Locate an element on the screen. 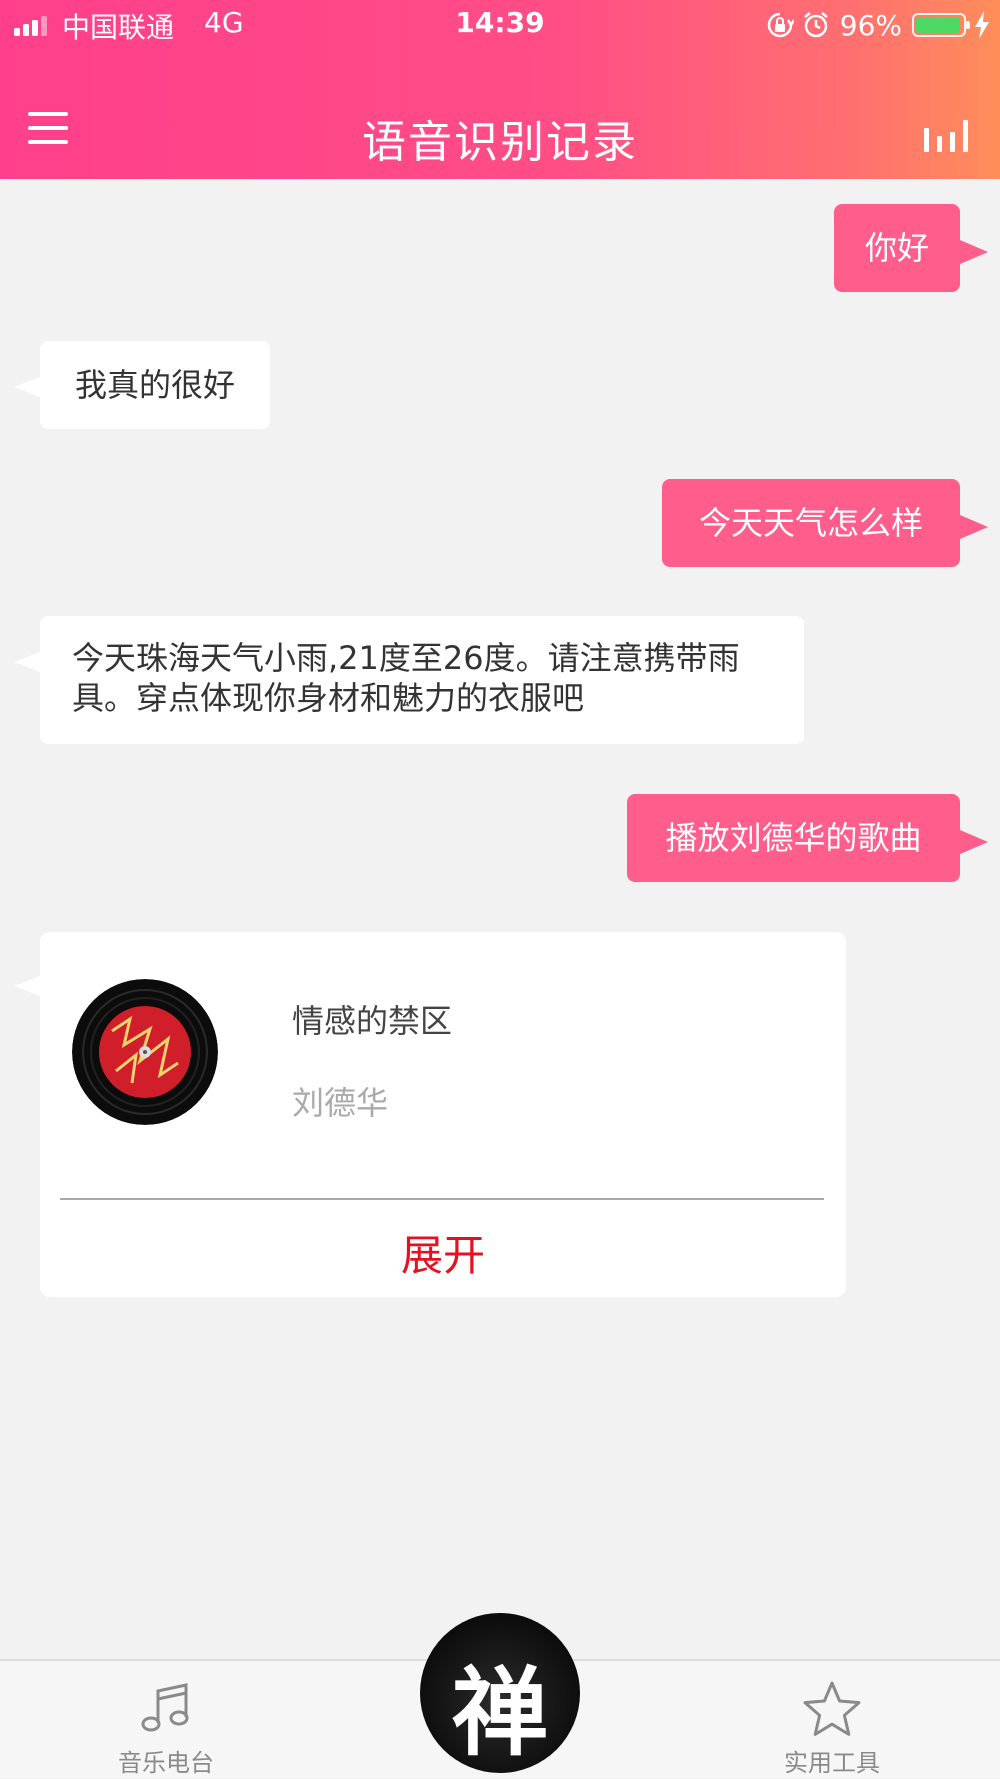  card-divider is located at coordinates (442, 1199).